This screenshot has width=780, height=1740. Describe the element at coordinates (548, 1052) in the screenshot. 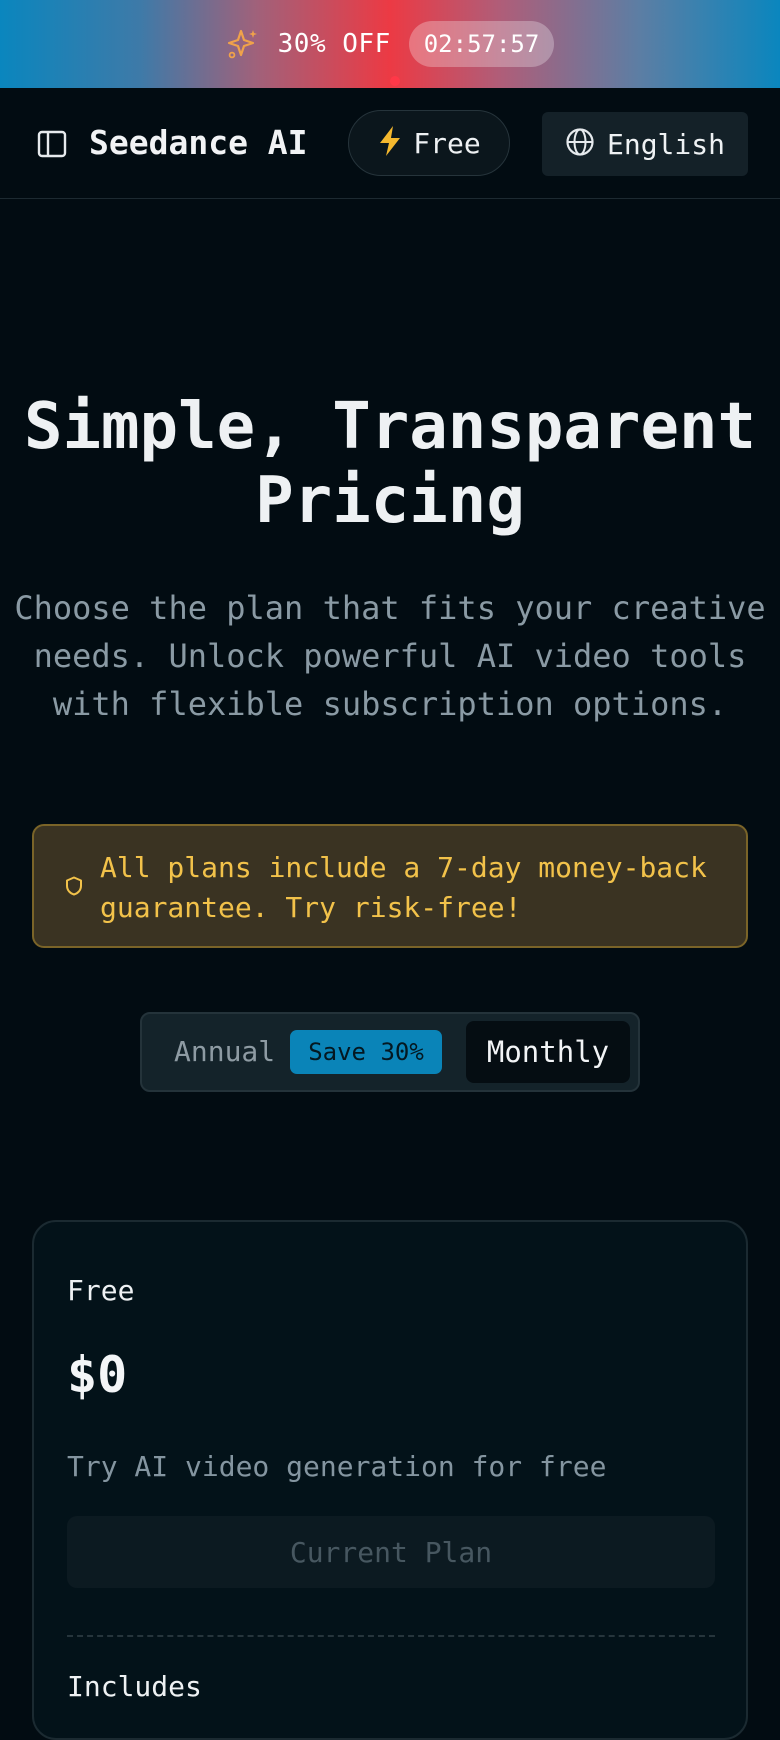

I see `monthly-billing-option: Monthly` at that location.